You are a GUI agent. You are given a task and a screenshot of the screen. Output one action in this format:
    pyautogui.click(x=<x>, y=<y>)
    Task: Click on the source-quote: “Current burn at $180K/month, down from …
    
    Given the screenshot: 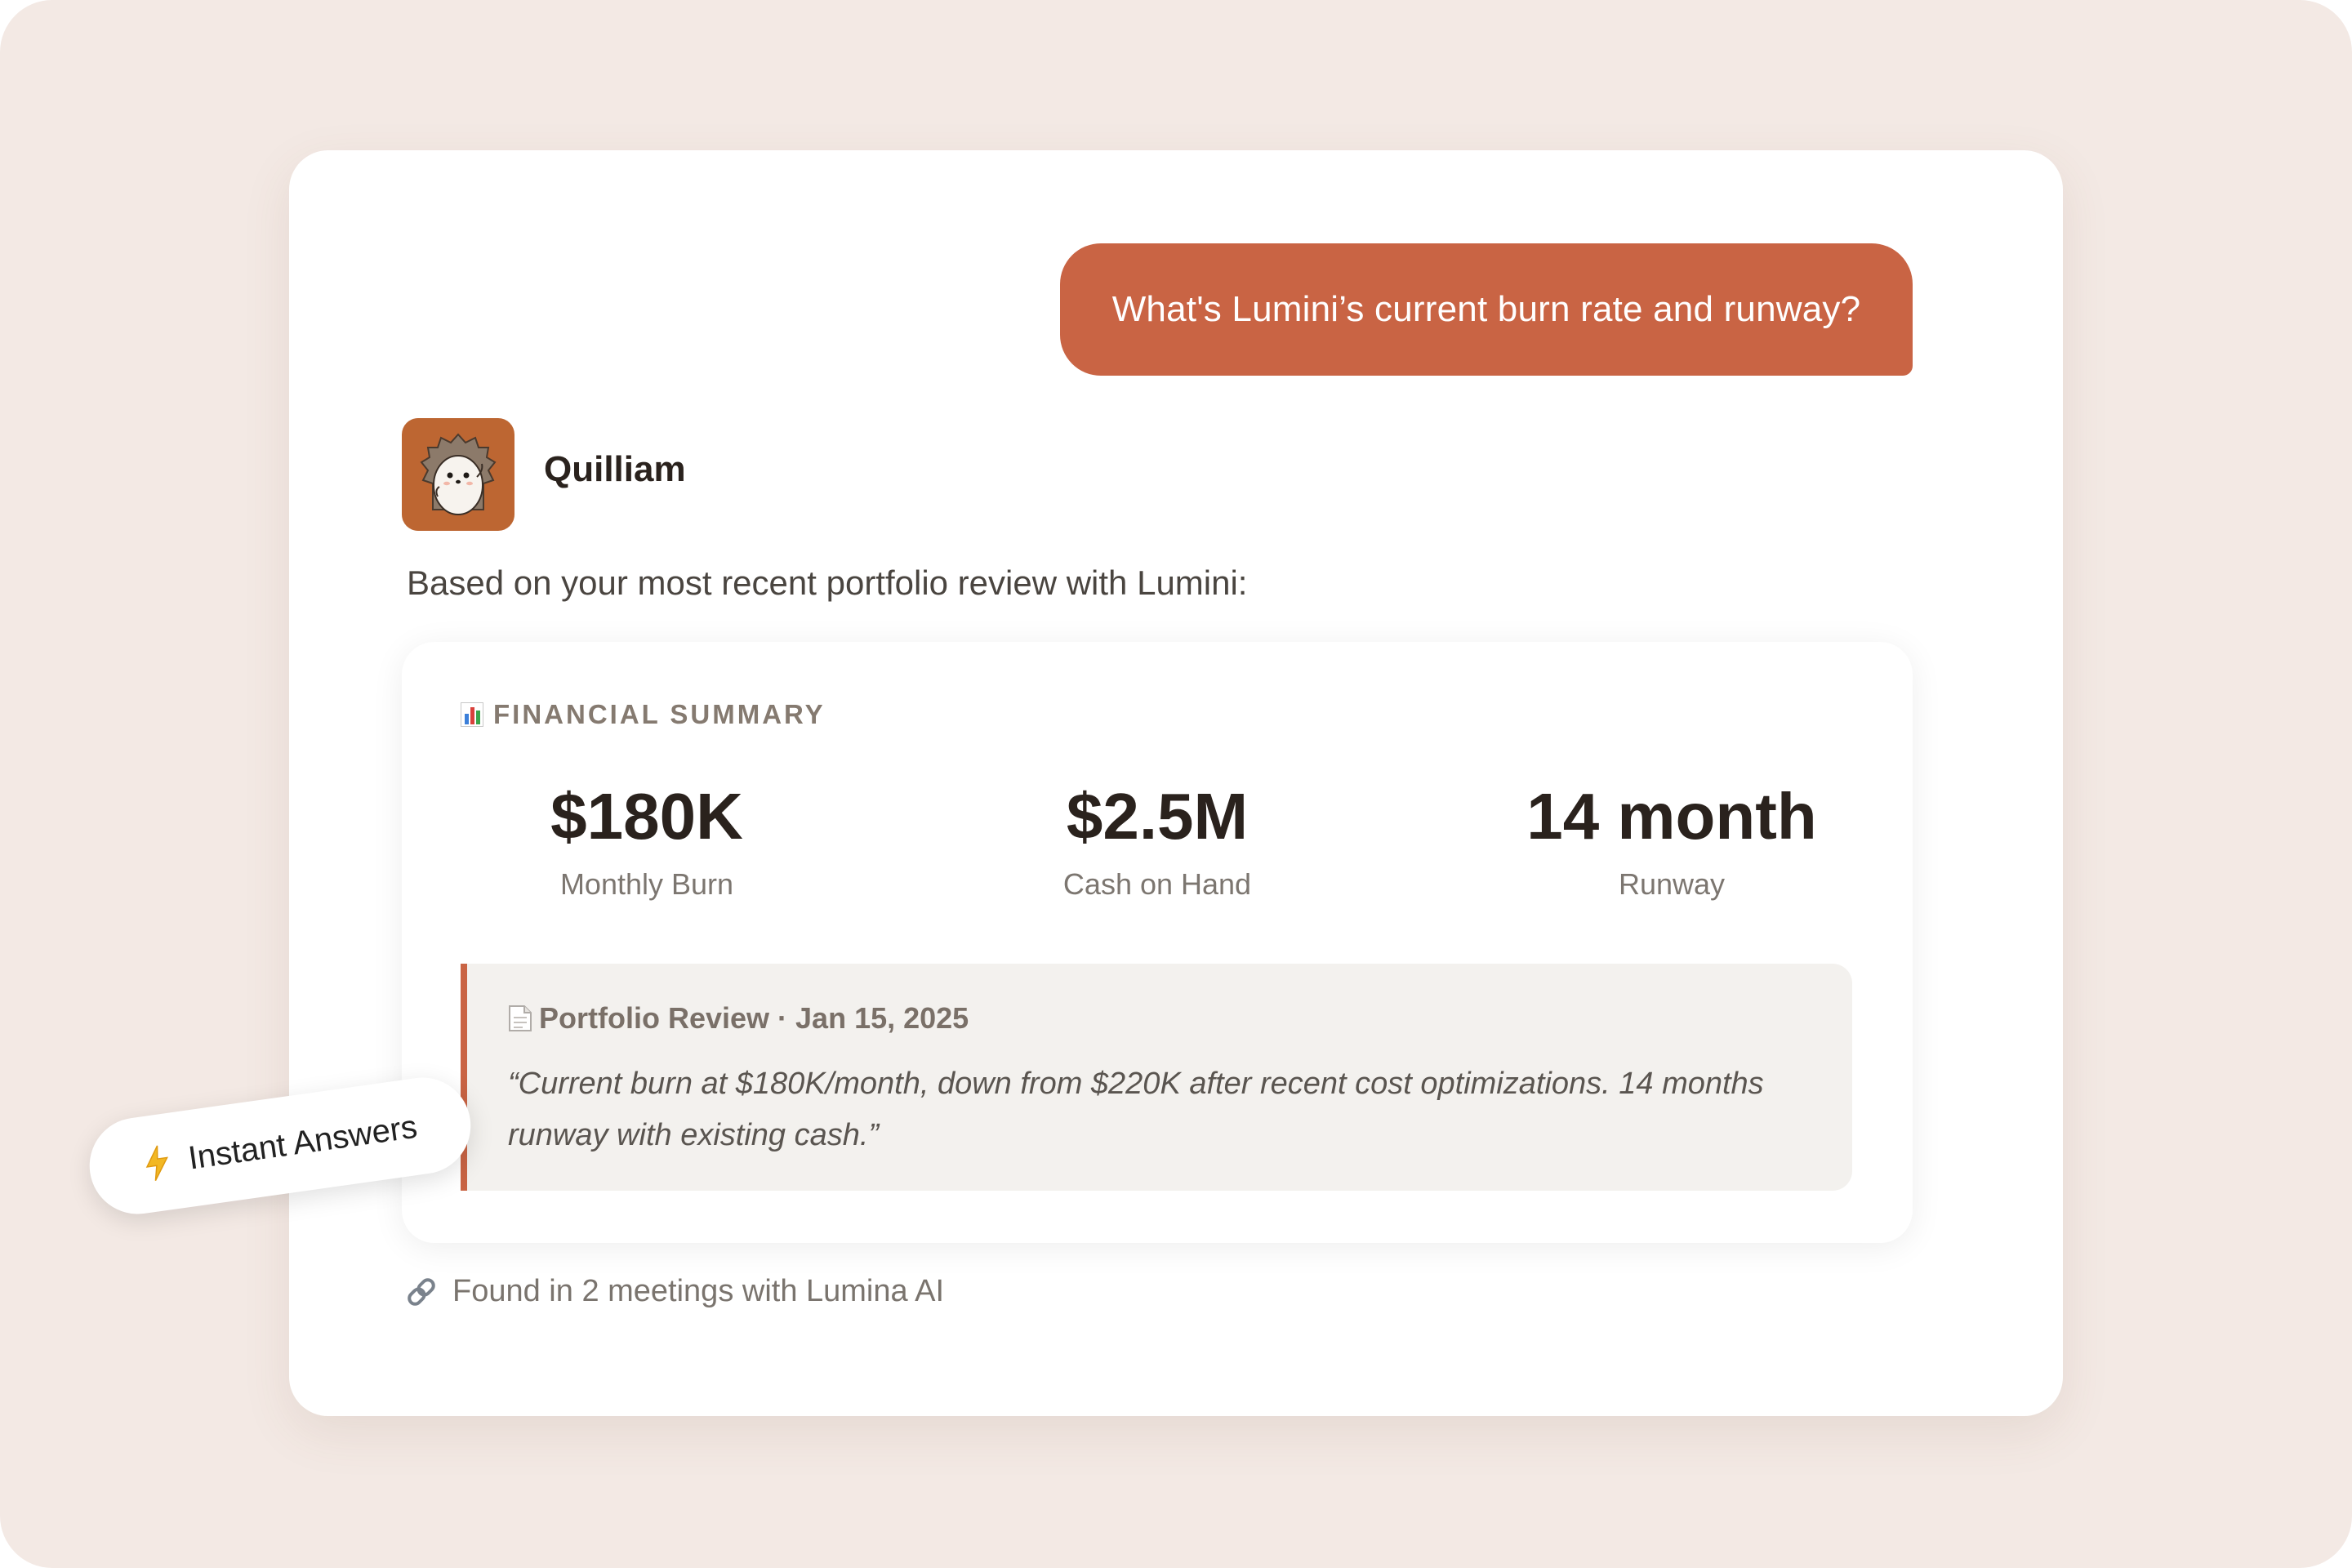 What is the action you would take?
    pyautogui.click(x=1145, y=1109)
    